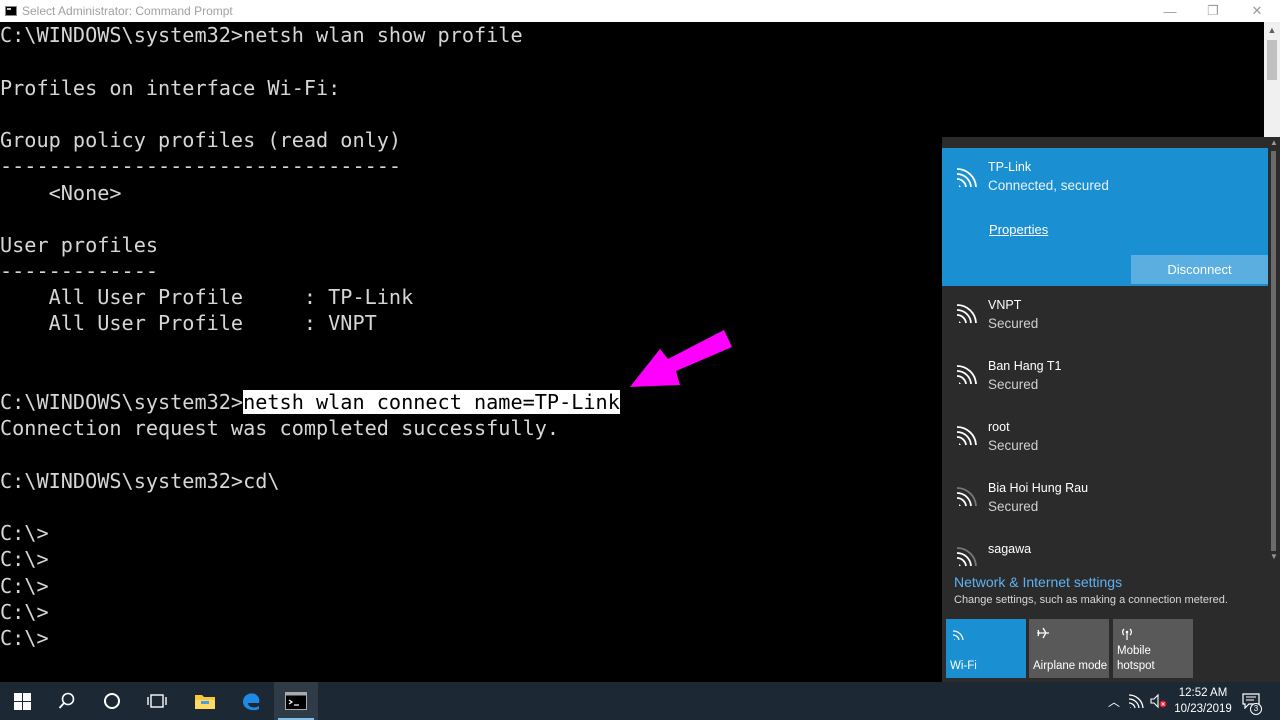  I want to click on console-line: All User Profile : TP-Link, so click(207, 297).